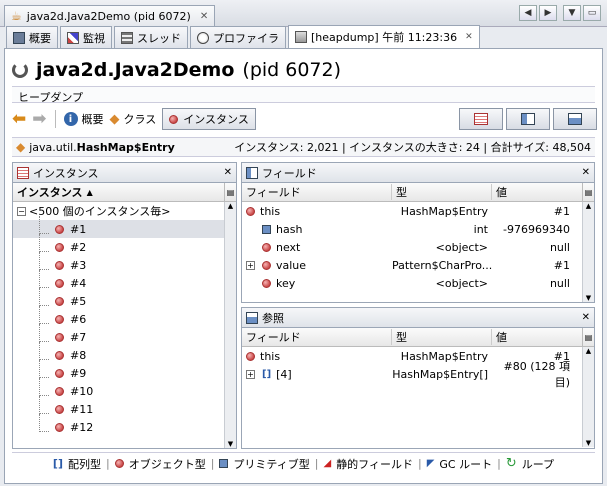 The height and width of the screenshot is (486, 607). I want to click on instances-panel-icon, so click(23, 172).